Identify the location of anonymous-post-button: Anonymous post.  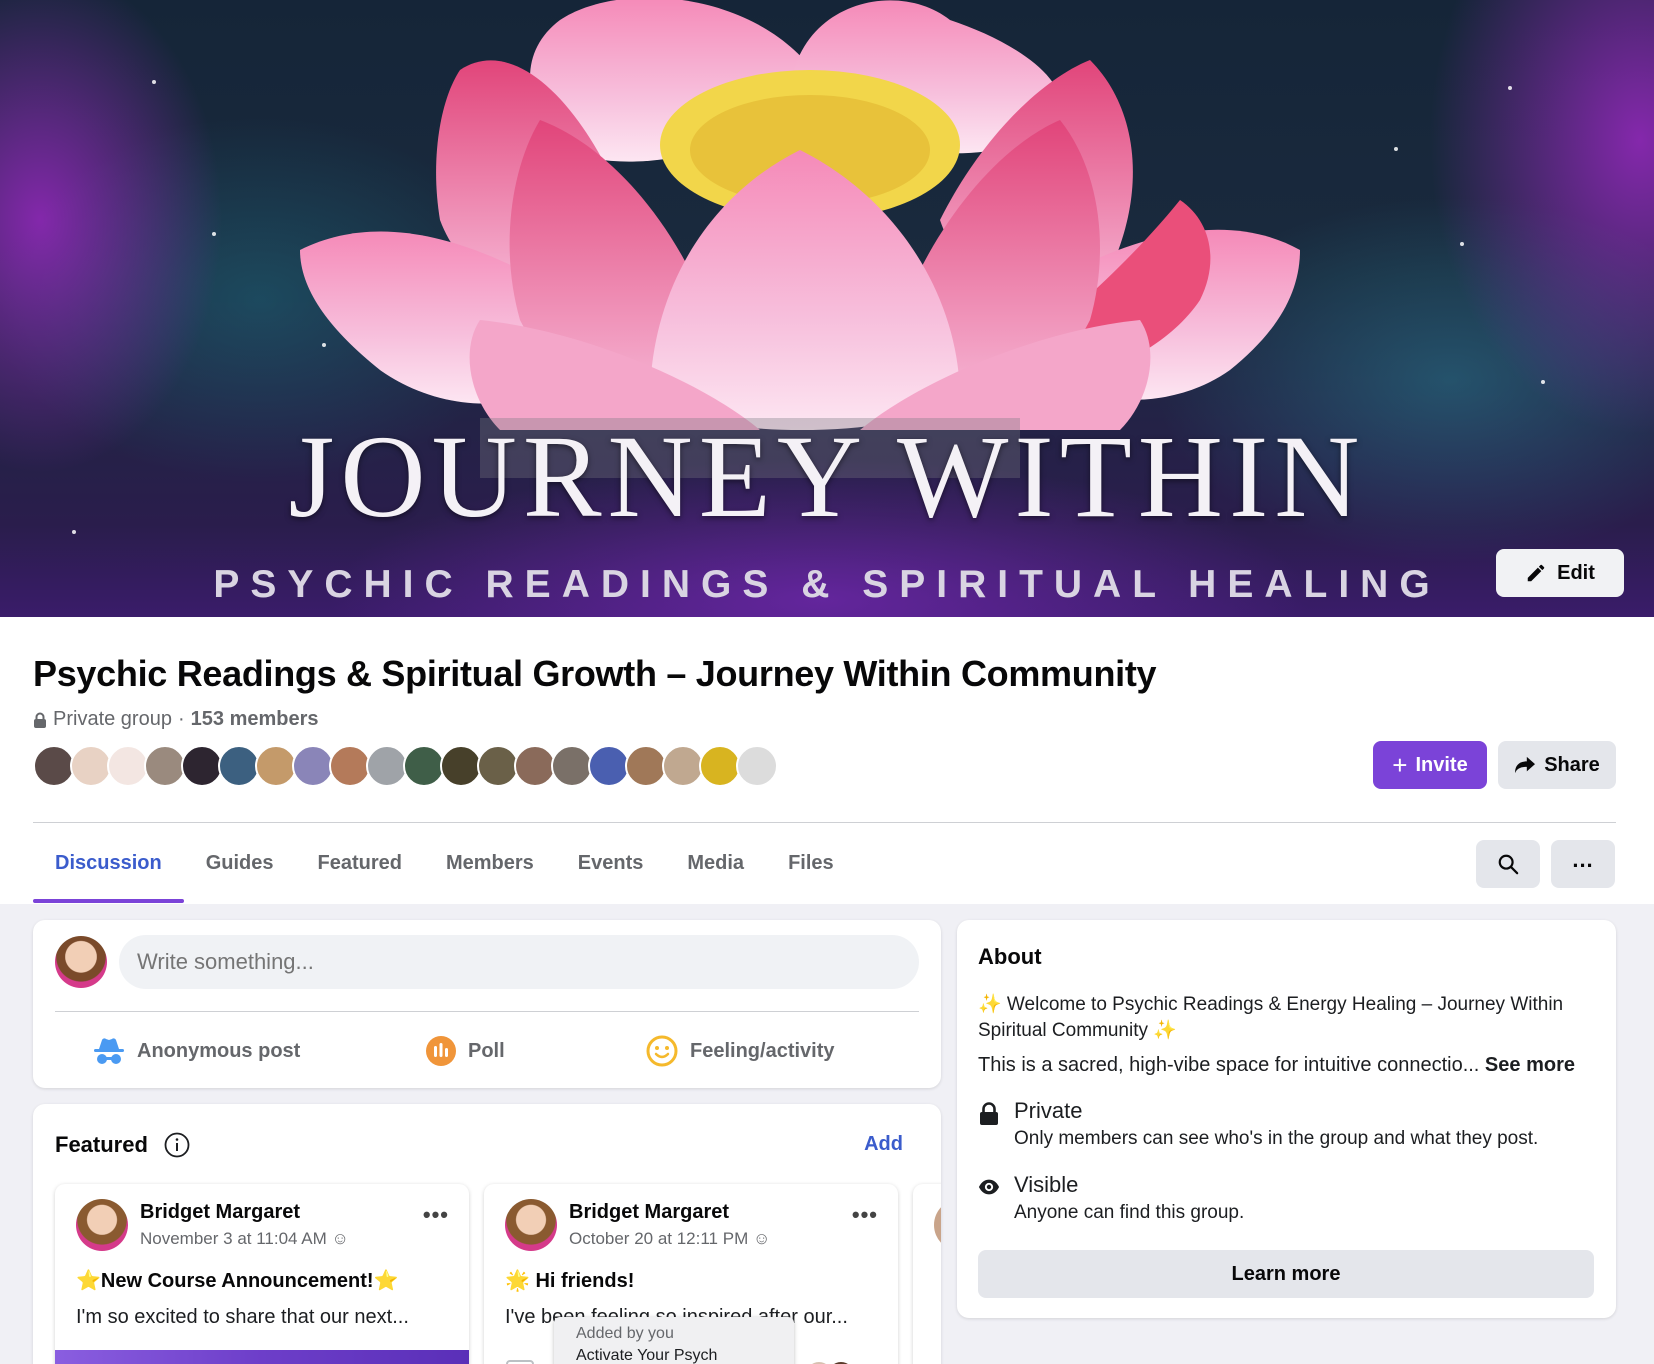
(196, 1051).